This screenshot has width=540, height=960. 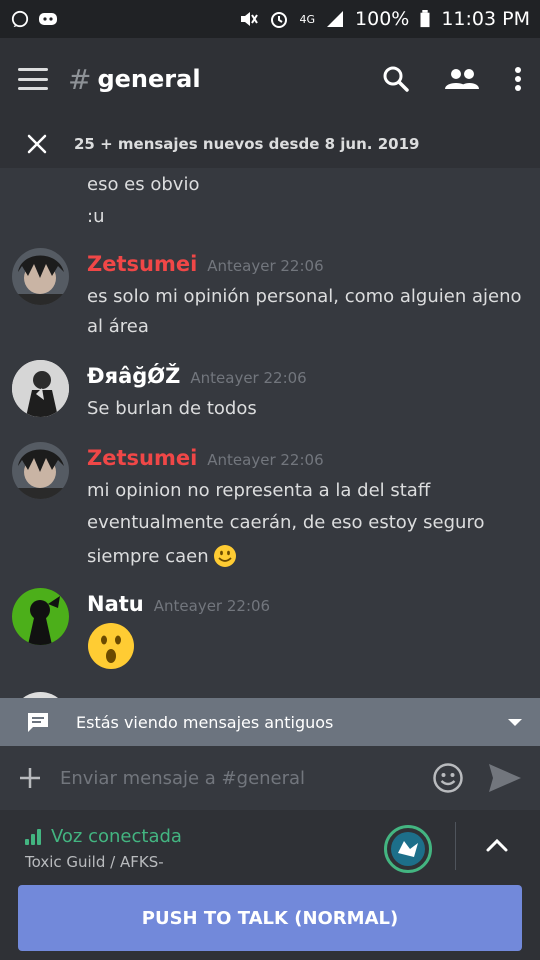 What do you see at coordinates (37, 144) in the screenshot?
I see `close-icon` at bounding box center [37, 144].